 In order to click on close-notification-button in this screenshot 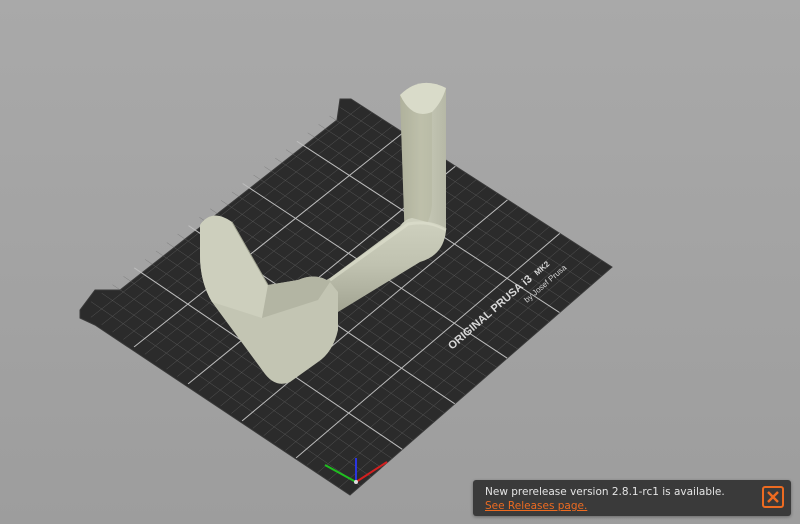, I will do `click(773, 497)`.